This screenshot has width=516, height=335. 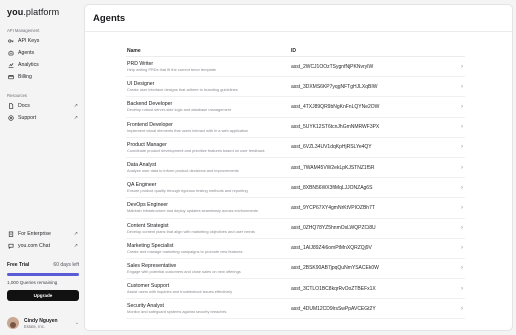 I want to click on header-divider, so click(x=298, y=31).